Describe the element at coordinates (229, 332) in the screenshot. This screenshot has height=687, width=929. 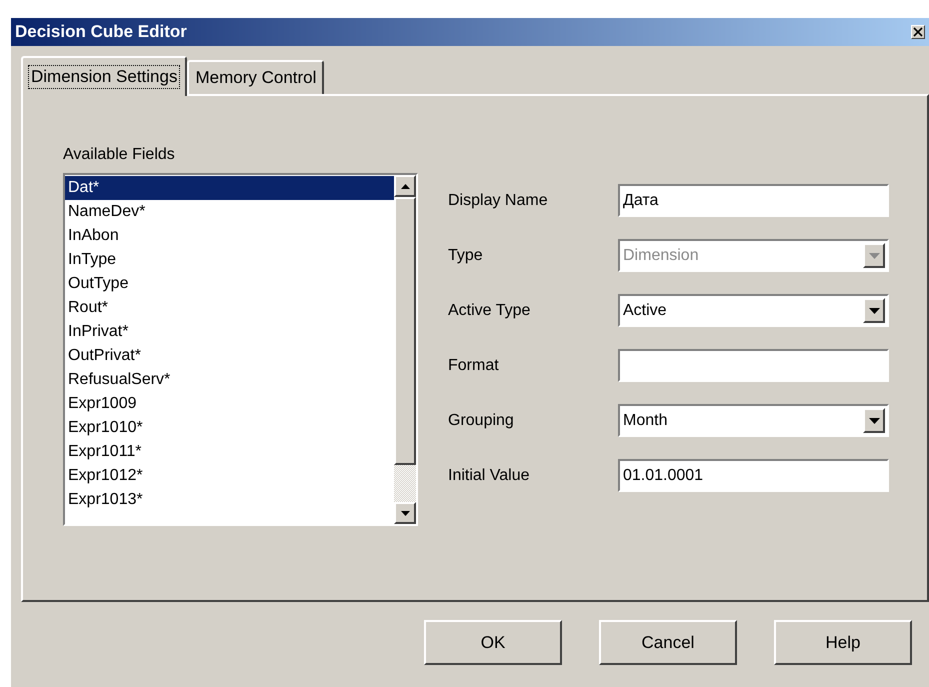
I see `list-item: InPrivat*` at that location.